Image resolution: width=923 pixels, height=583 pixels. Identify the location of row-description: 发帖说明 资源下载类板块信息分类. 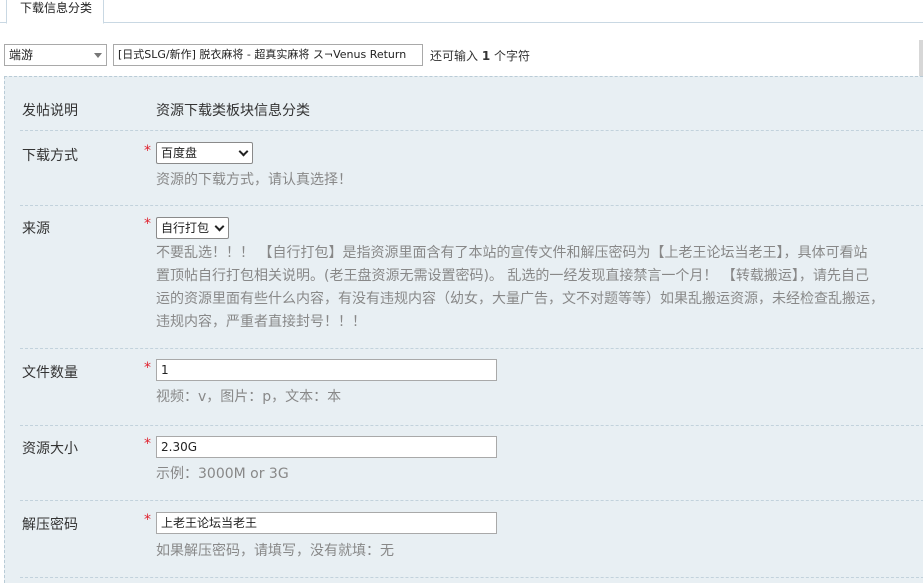
(471, 104).